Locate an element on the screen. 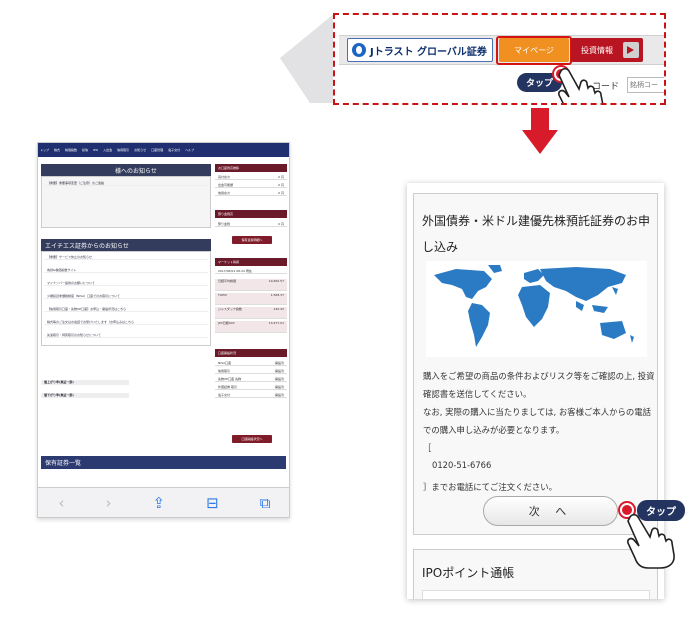 The width and height of the screenshot is (700, 619). market-row: ジャスダック指数 140.42 is located at coordinates (251, 313).